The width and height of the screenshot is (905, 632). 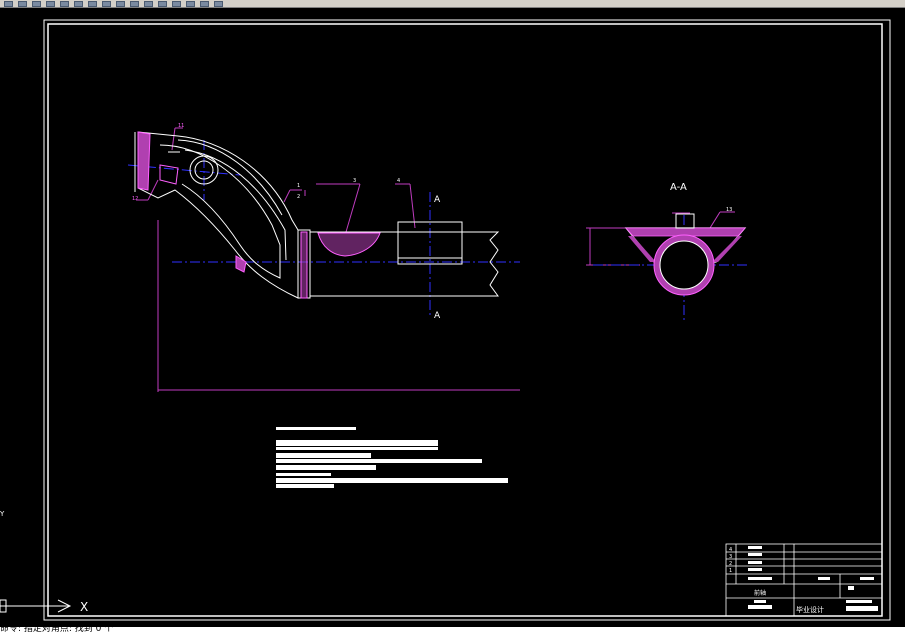 What do you see at coordinates (437, 316) in the screenshot?
I see `section-label-bottom: A` at bounding box center [437, 316].